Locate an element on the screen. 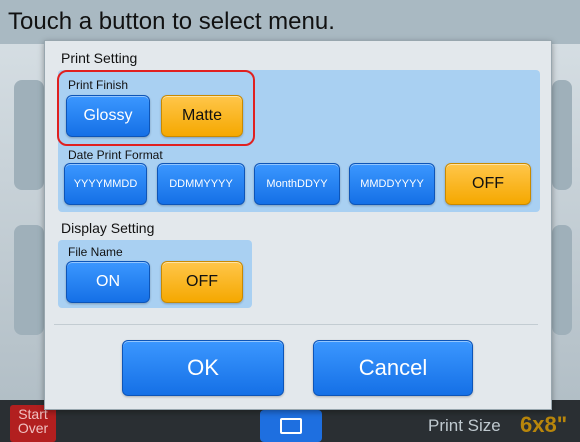 This screenshot has width=580, height=442. date-print-format-label: Date Print Format is located at coordinates (115, 155).